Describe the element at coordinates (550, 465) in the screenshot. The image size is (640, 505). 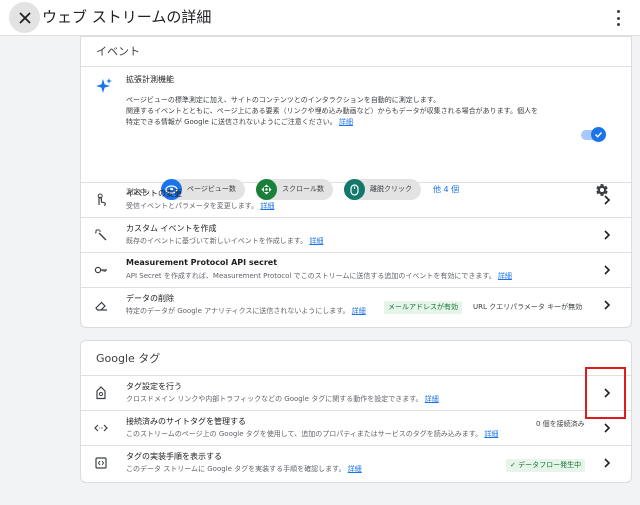
I see `data-flowing-label: データフロー発生中` at that location.